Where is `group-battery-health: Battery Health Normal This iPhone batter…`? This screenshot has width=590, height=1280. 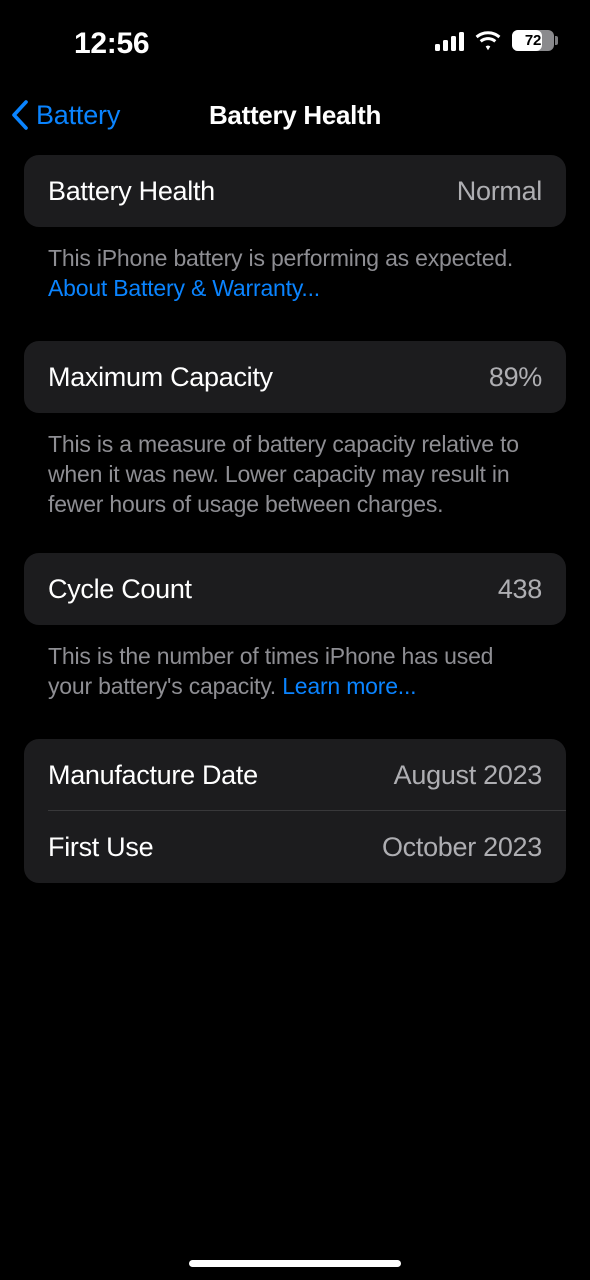
group-battery-health: Battery Health Normal This iPhone batter… is located at coordinates (295, 229).